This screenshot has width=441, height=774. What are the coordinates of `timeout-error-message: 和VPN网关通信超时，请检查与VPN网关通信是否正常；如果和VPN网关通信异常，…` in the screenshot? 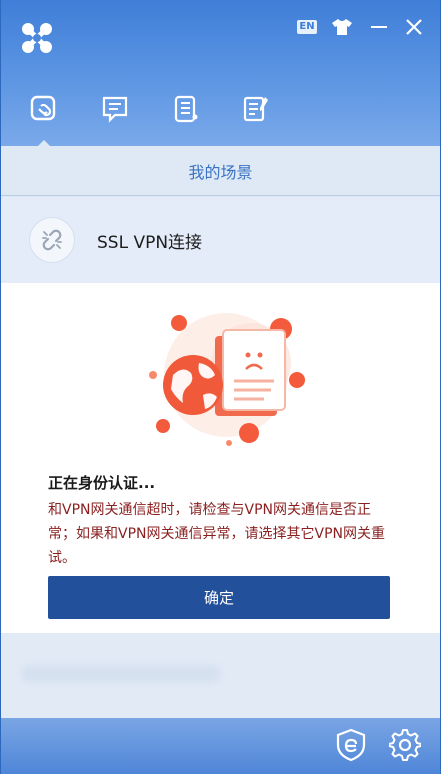 It's located at (216, 534).